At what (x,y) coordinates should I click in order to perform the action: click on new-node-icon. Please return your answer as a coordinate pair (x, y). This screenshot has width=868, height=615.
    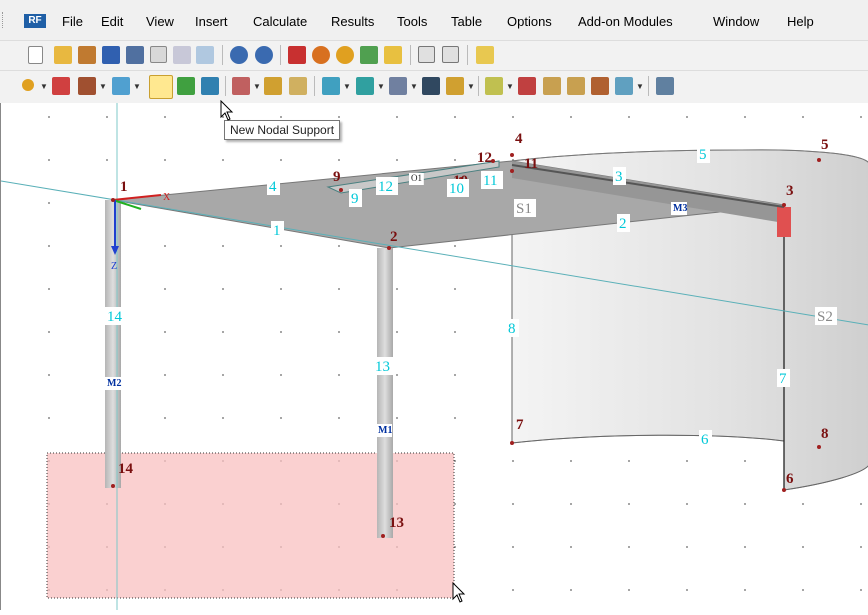
    Looking at the image, I should click on (28, 85).